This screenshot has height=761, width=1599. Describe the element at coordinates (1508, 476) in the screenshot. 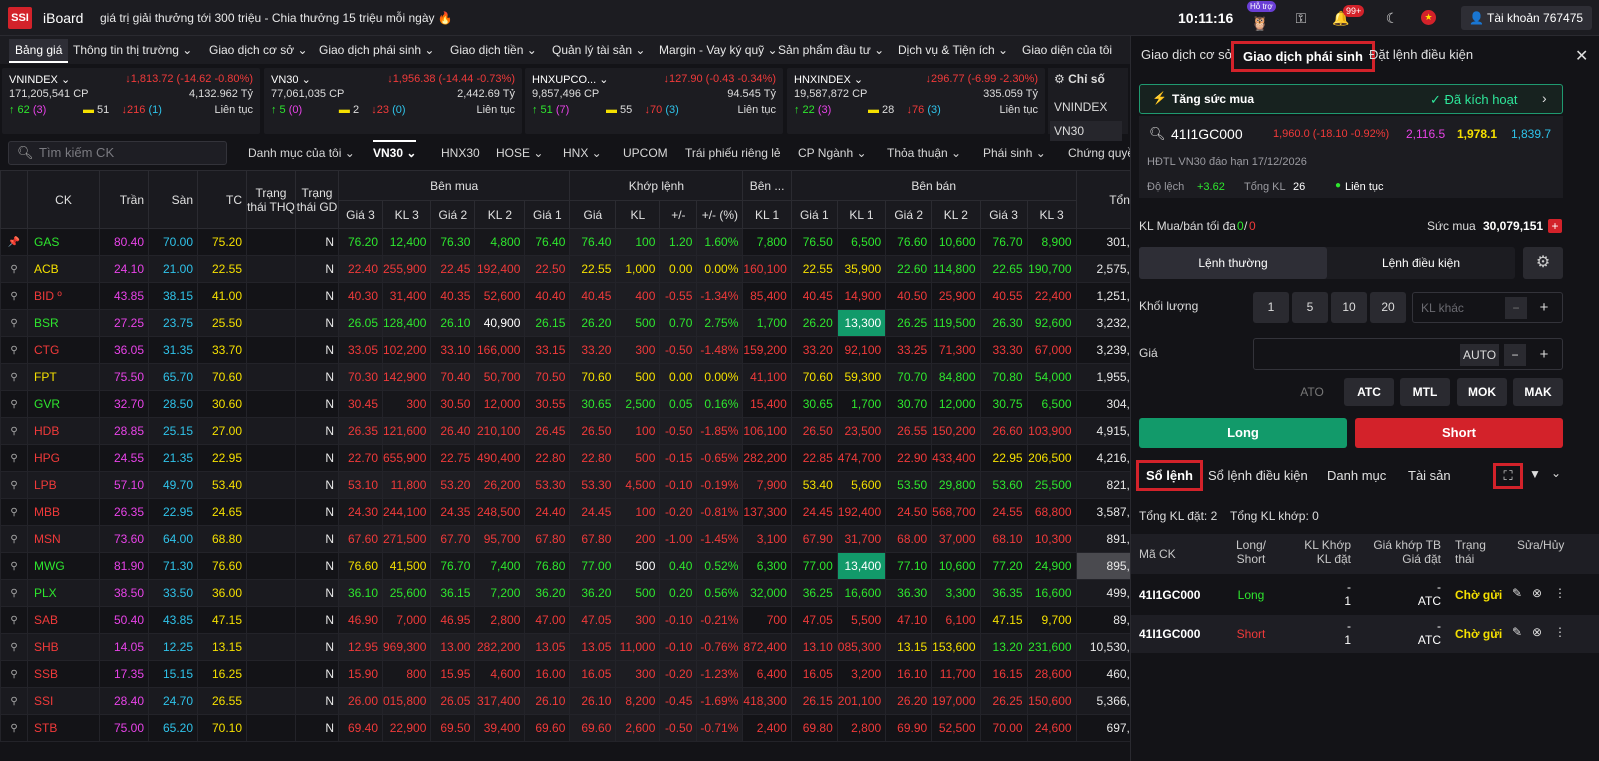

I see `expand-icon: ⛶` at that location.